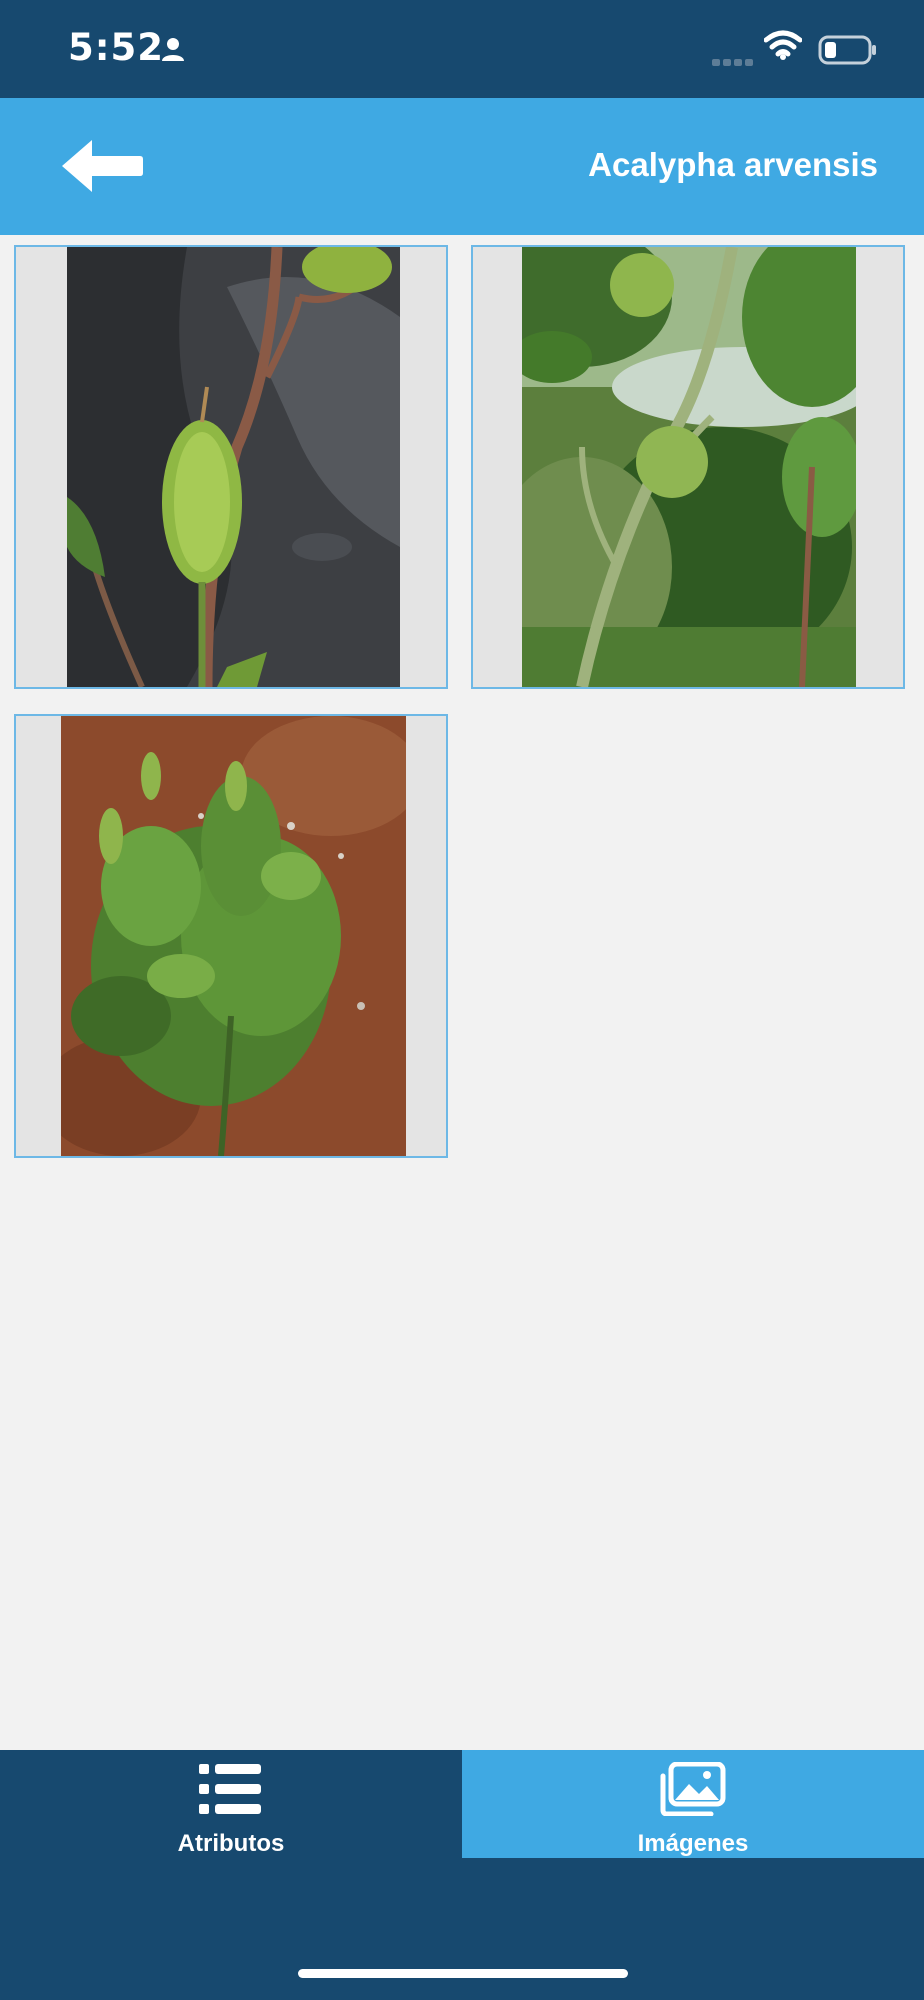 The height and width of the screenshot is (2000, 924). What do you see at coordinates (462, 166) in the screenshot?
I see `app-header: Acalypha arvensis` at bounding box center [462, 166].